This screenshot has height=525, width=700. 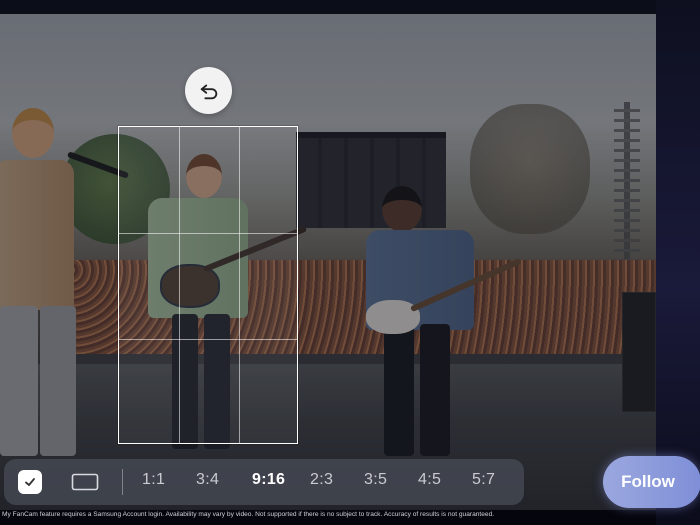 I want to click on ratio-4-5: 4:5, so click(x=429, y=480).